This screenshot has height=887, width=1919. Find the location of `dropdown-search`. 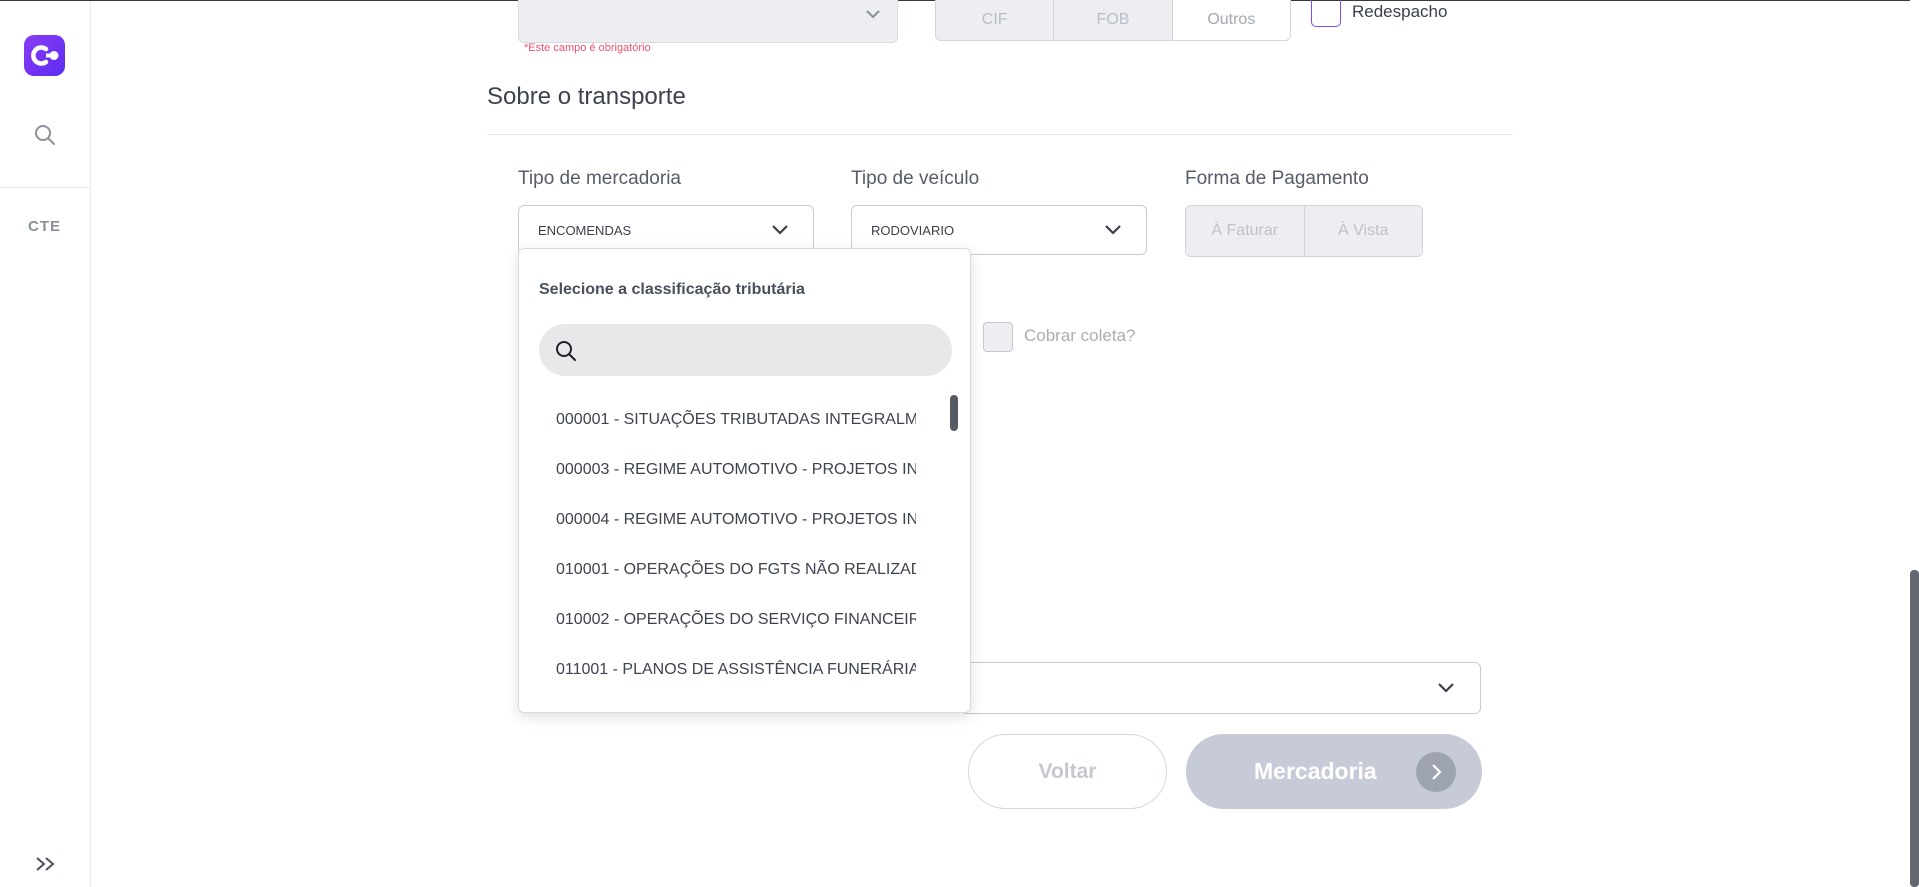

dropdown-search is located at coordinates (745, 350).